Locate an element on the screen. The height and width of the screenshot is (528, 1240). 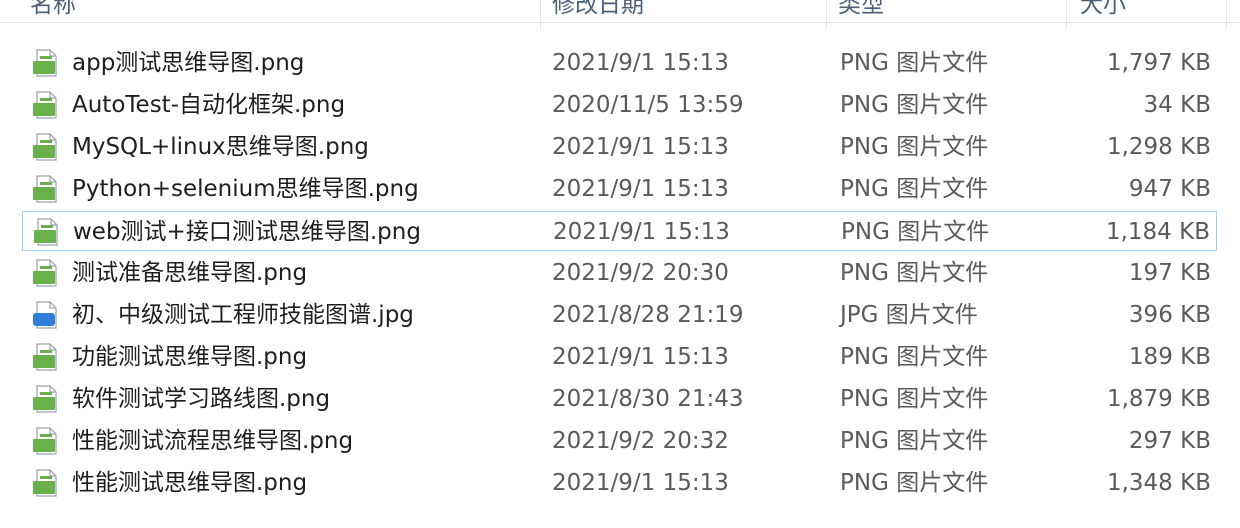
file-name: AutoTest-自动化框架.png is located at coordinates (209, 105).